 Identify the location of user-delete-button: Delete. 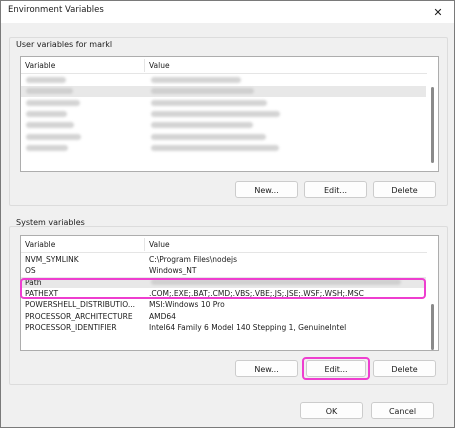
(404, 189).